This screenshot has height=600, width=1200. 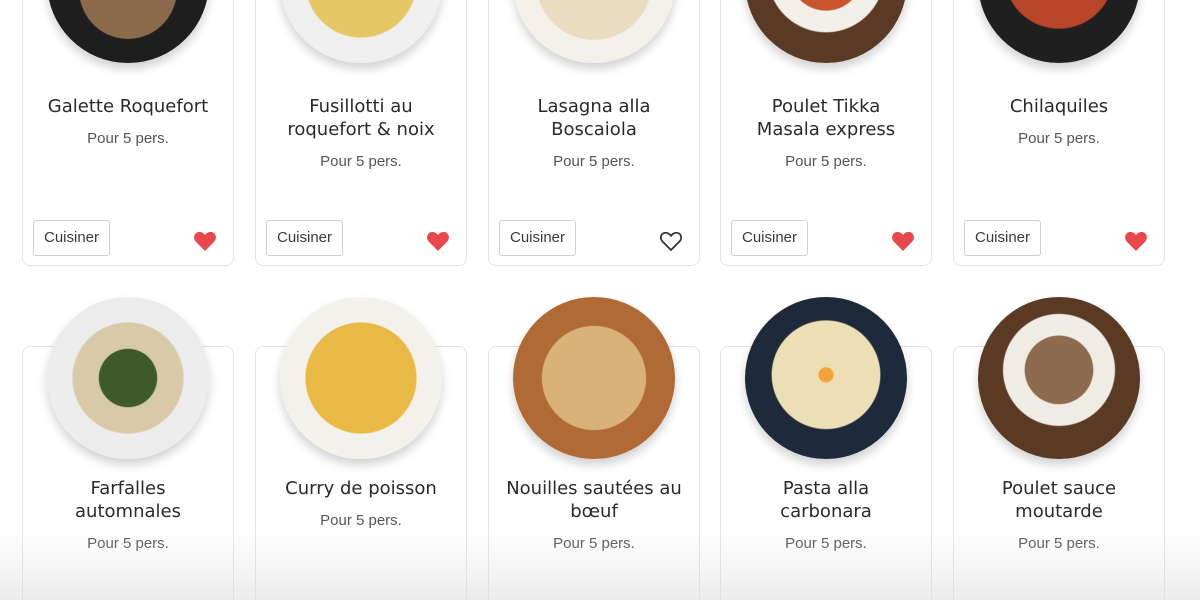 What do you see at coordinates (361, 118) in the screenshot?
I see `recipe-title: Fusillotti au roquefort & noix` at bounding box center [361, 118].